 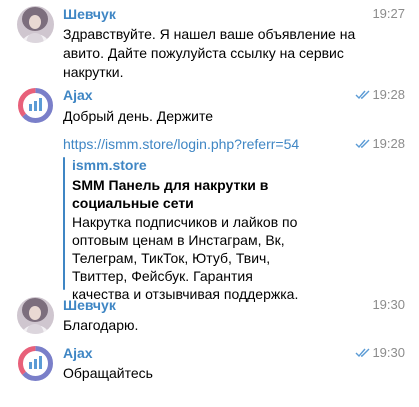 What do you see at coordinates (181, 144) in the screenshot?
I see `message-link: https://ismm.store/login.php?referr=54` at bounding box center [181, 144].